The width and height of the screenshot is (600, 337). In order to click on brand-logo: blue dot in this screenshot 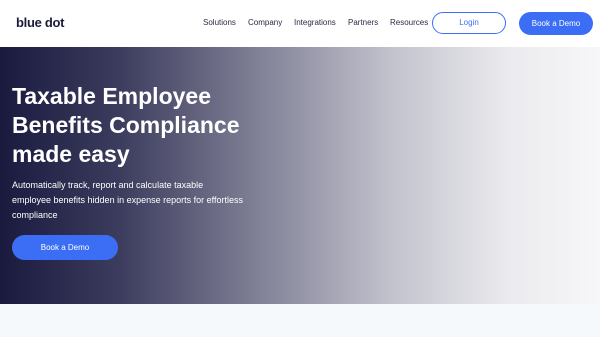, I will do `click(40, 22)`.